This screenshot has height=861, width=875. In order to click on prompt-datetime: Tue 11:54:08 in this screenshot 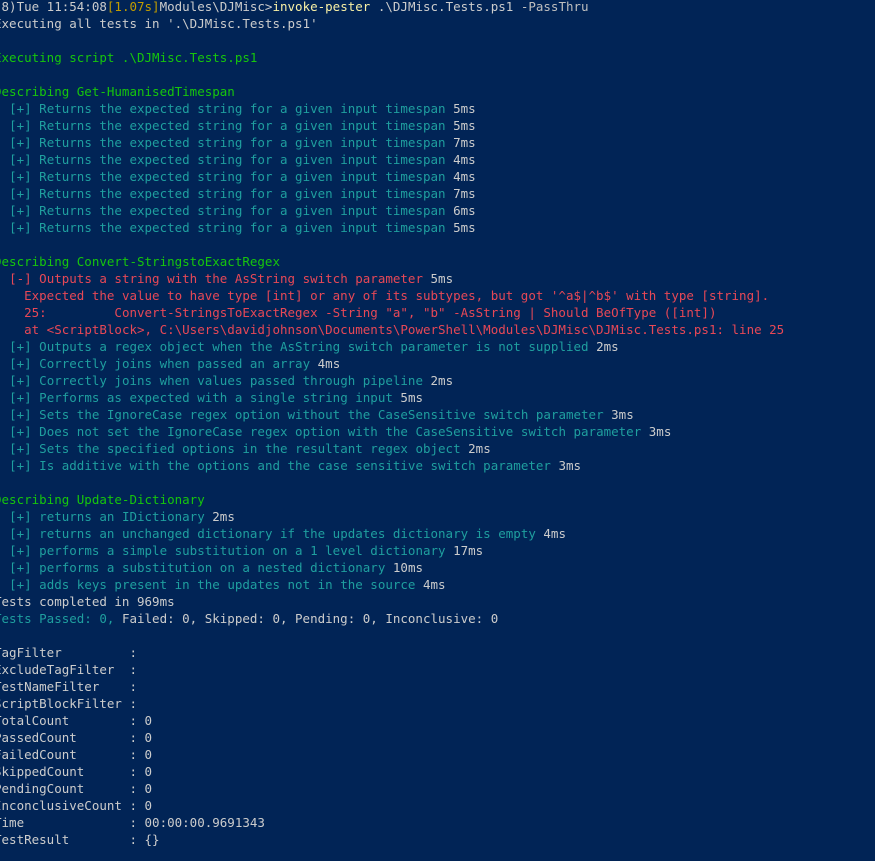, I will do `click(61, 7)`.